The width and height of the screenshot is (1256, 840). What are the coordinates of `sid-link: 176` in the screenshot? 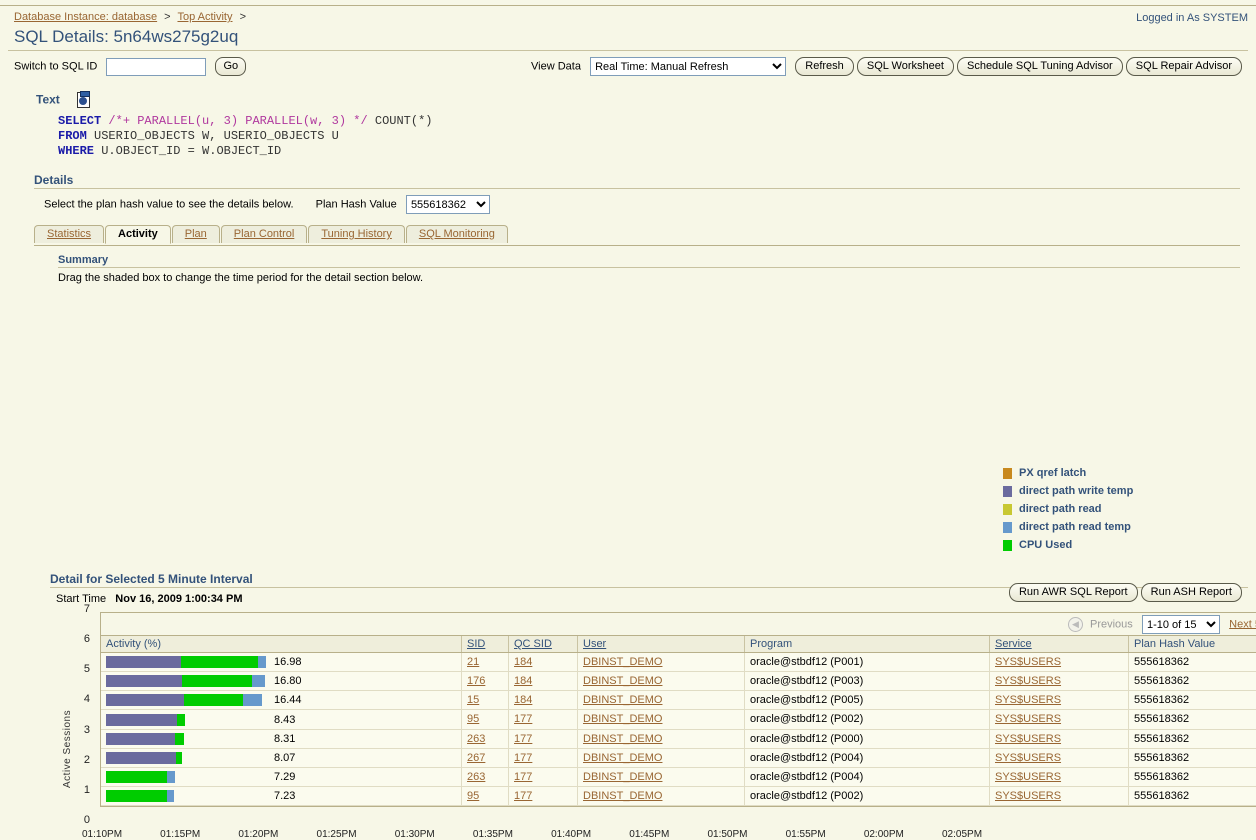 It's located at (476, 681).